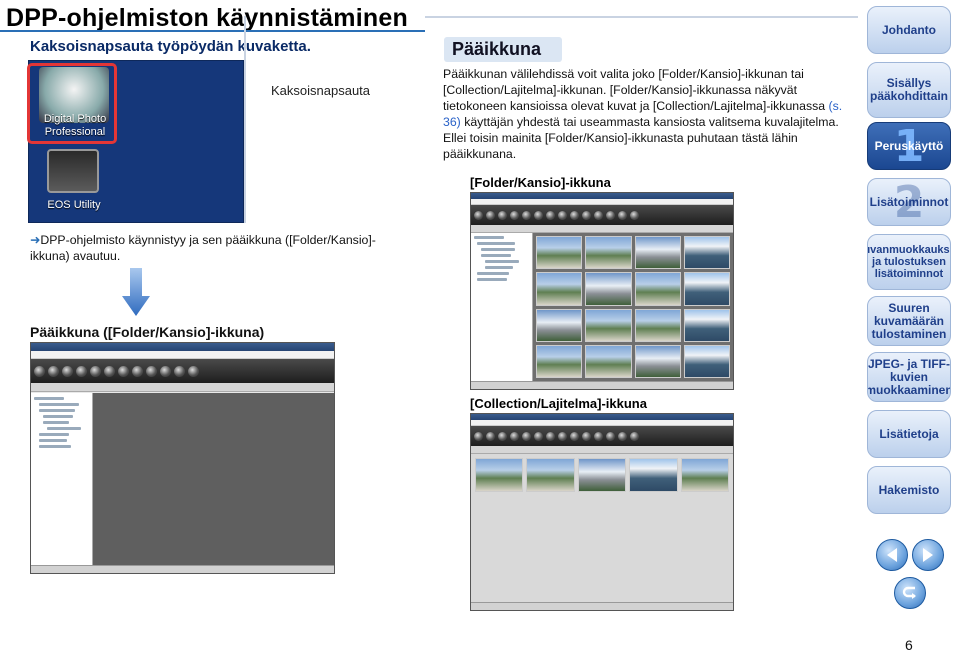 The height and width of the screenshot is (653, 960). What do you see at coordinates (74, 205) in the screenshot?
I see `eos-utility-icon-label: EOS Utility` at bounding box center [74, 205].